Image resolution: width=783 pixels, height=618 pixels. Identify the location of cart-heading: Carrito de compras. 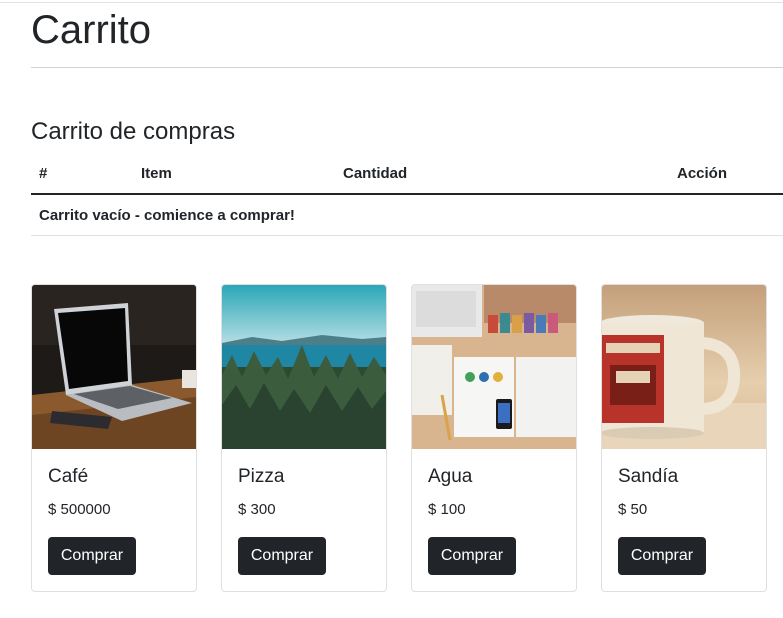
(133, 131).